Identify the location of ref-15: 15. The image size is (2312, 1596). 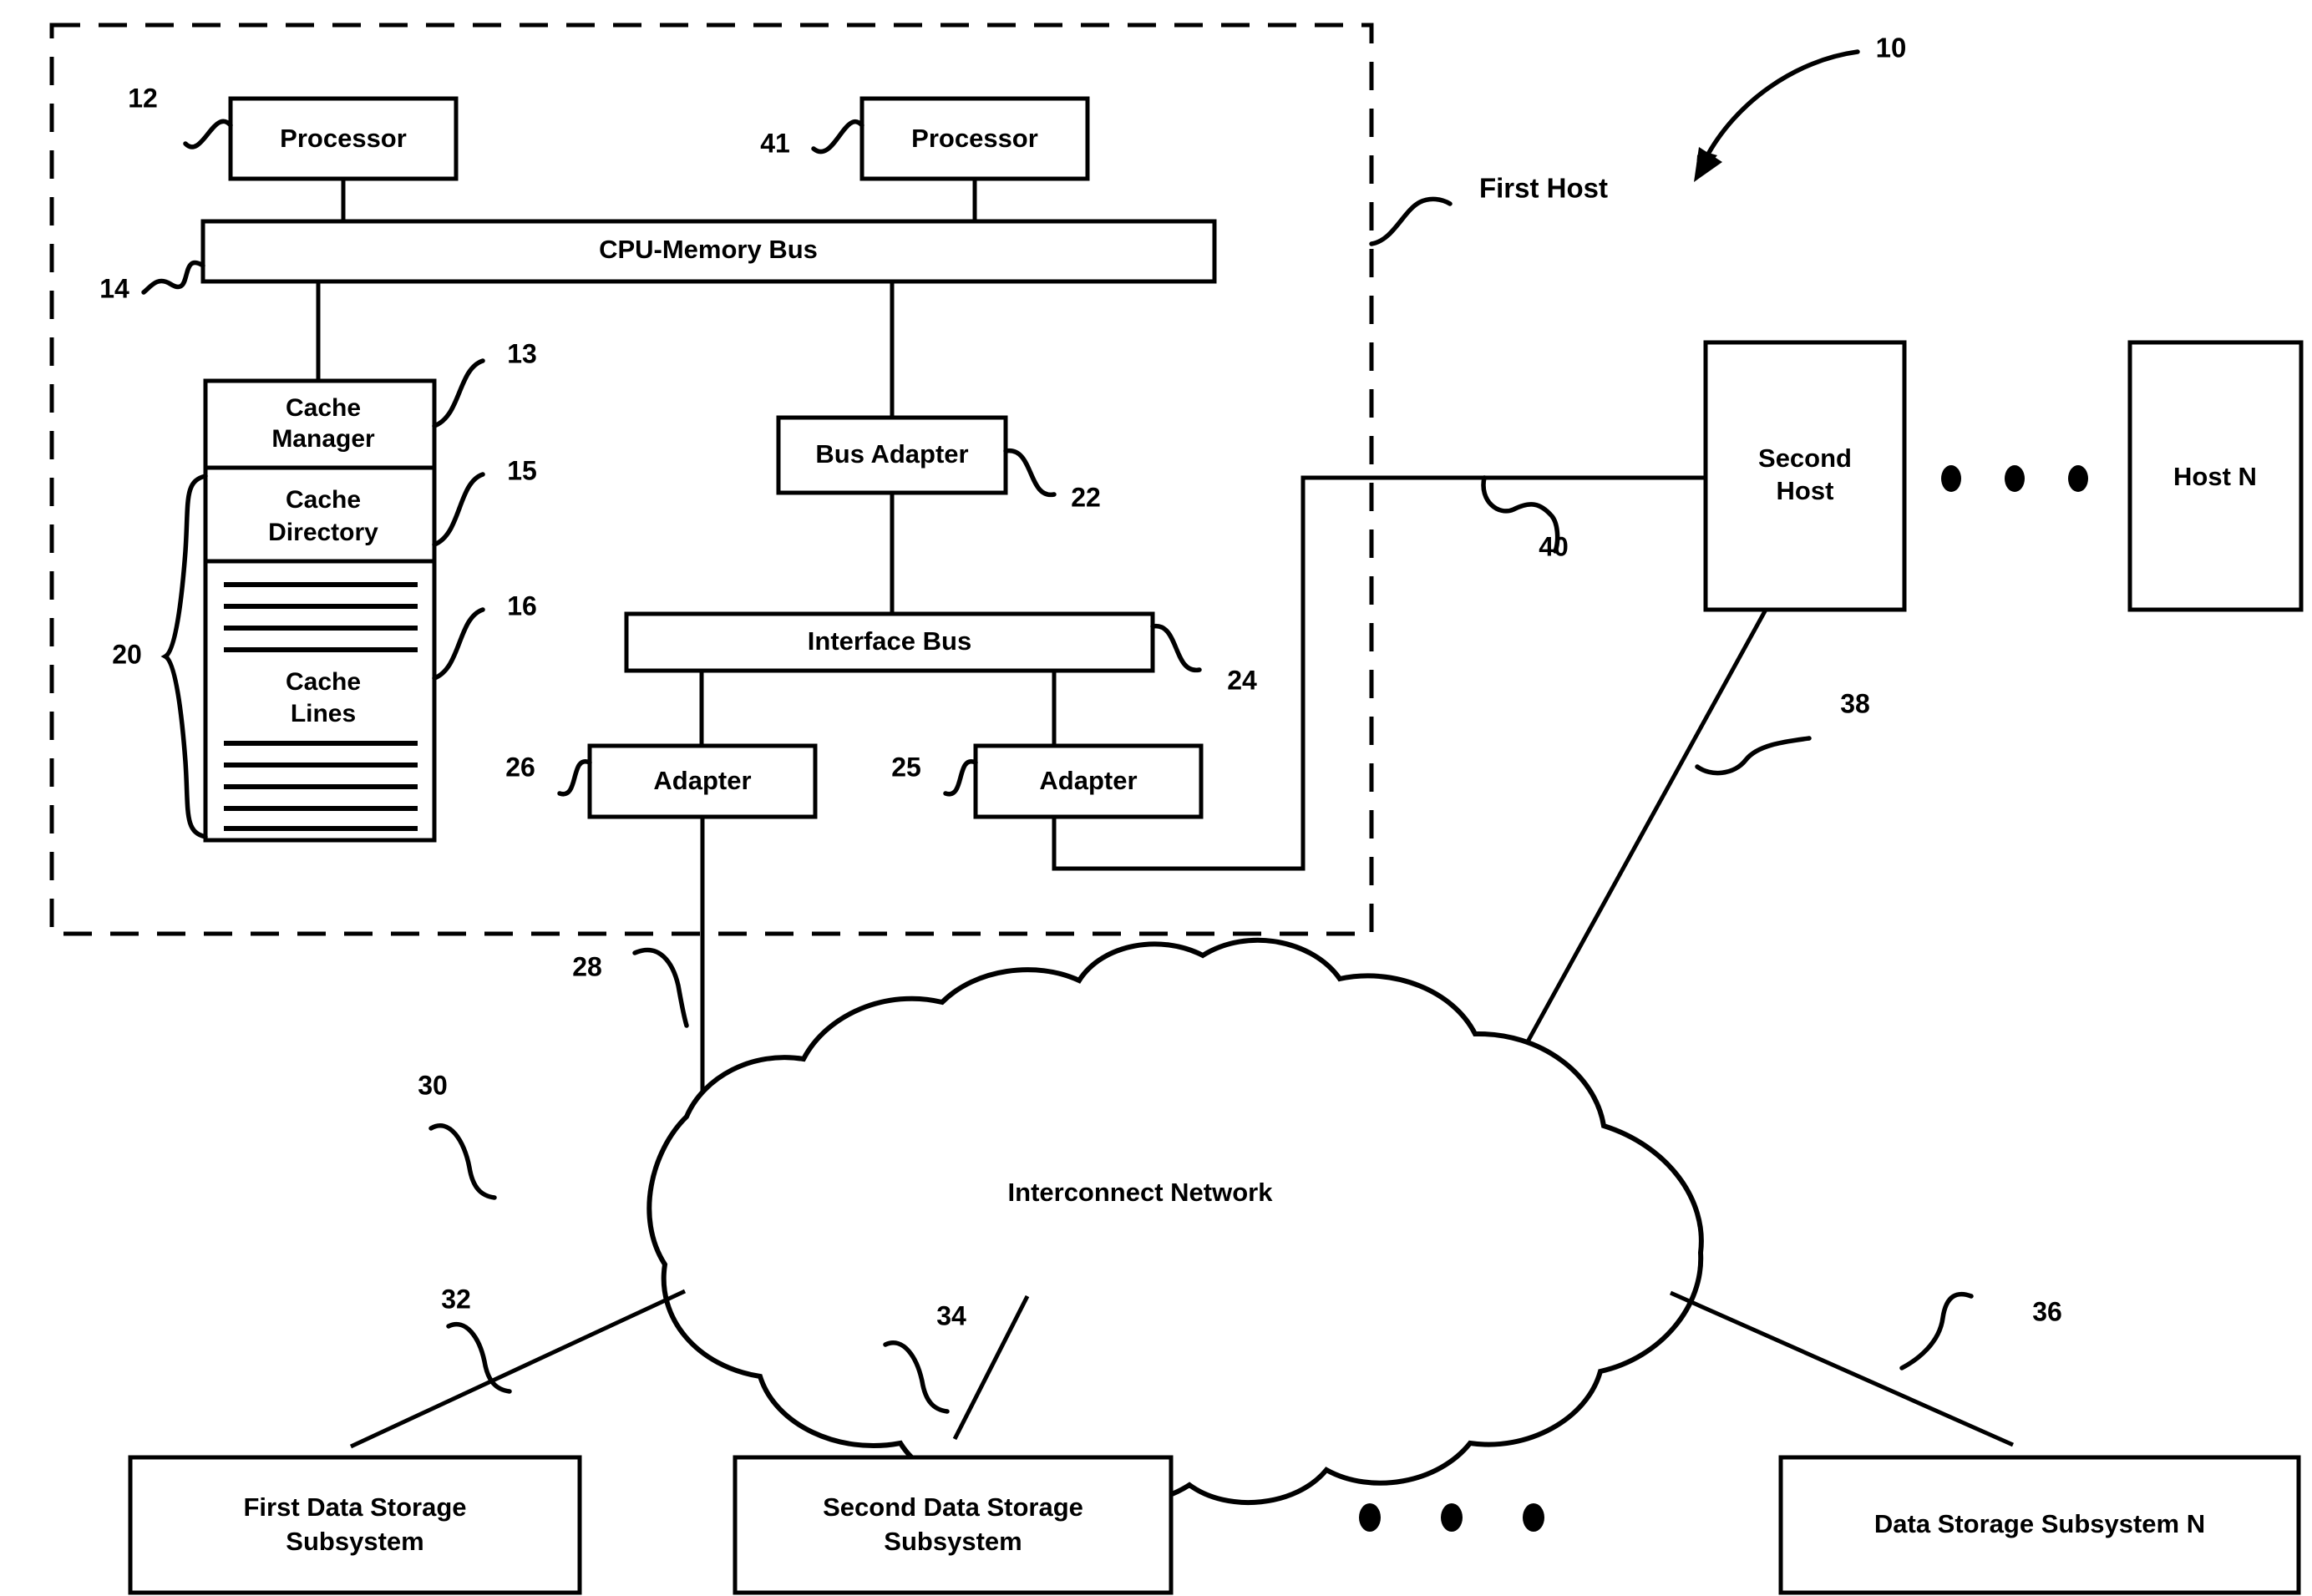
(522, 470).